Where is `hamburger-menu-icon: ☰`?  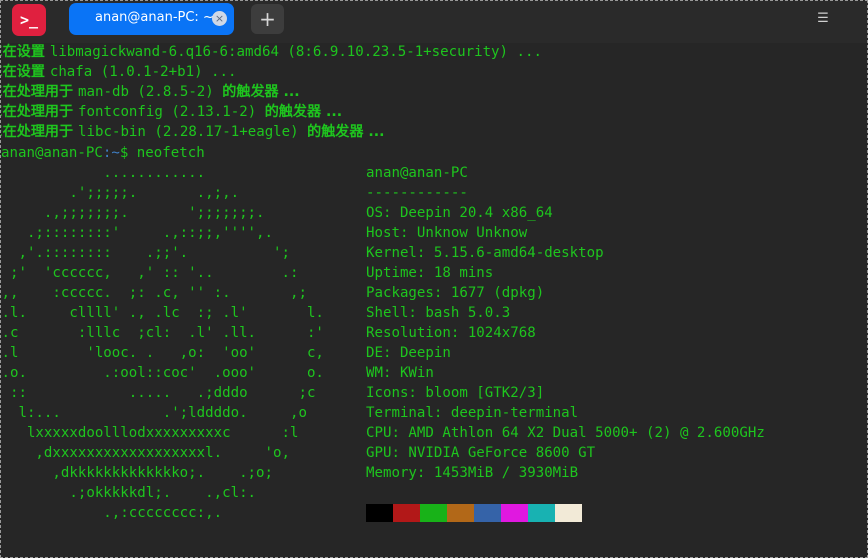 hamburger-menu-icon: ☰ is located at coordinates (823, 19).